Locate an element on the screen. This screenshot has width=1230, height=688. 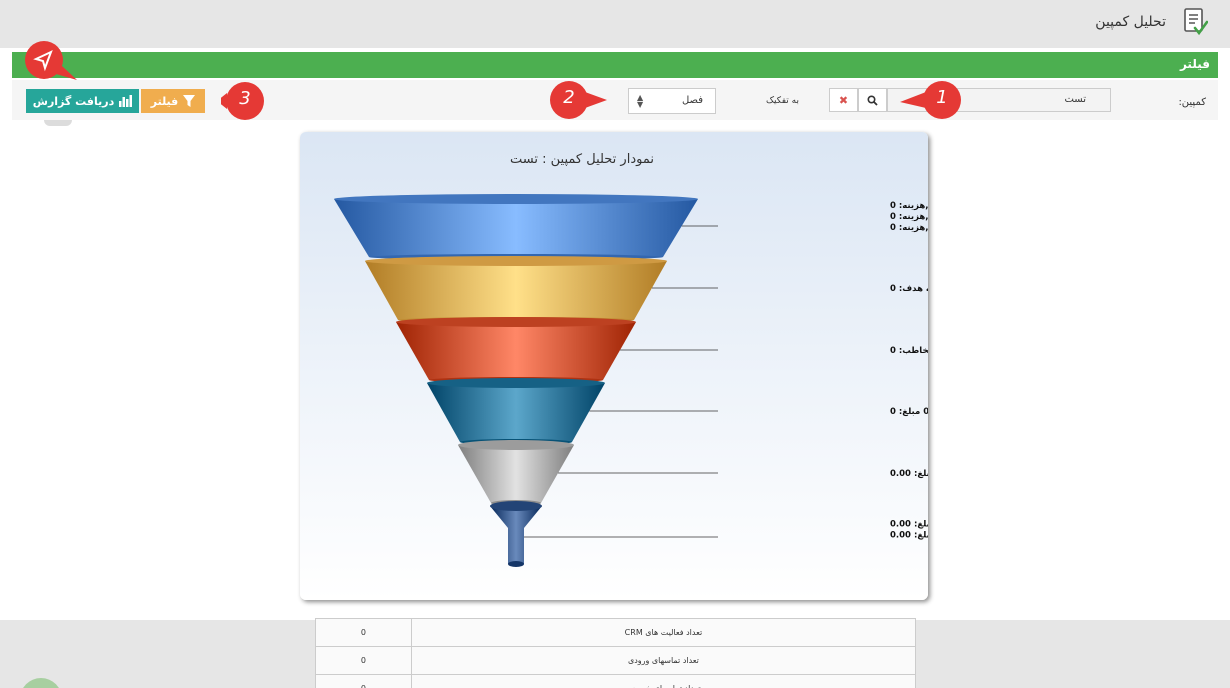
callout-3-number: 3 is located at coordinates (245, 98).